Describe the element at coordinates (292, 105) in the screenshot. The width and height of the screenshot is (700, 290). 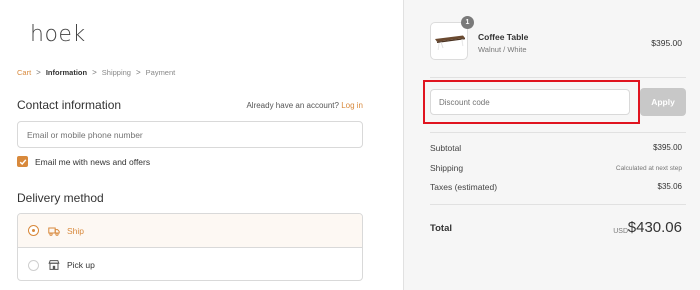
I see `login-prompt-text: Already have an account?` at that location.